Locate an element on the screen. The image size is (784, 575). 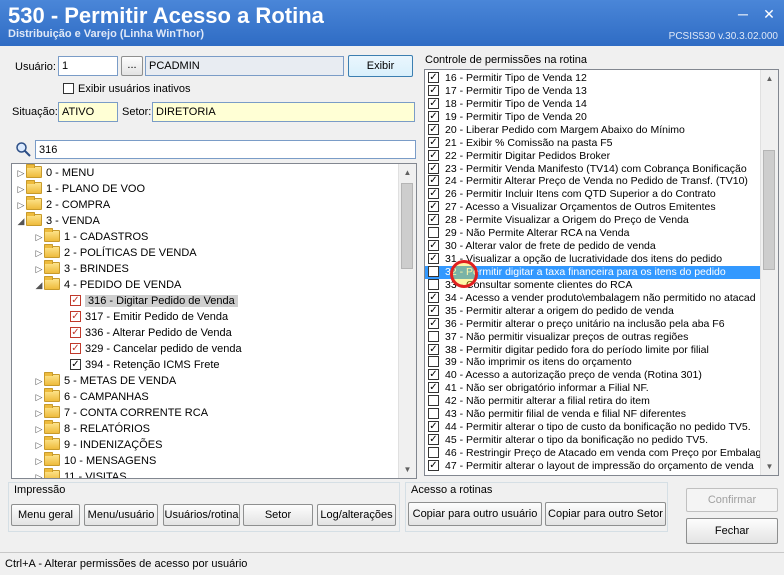
tree-item: 317 - Emitir Pedido de Venda is located at coordinates (144, 317).